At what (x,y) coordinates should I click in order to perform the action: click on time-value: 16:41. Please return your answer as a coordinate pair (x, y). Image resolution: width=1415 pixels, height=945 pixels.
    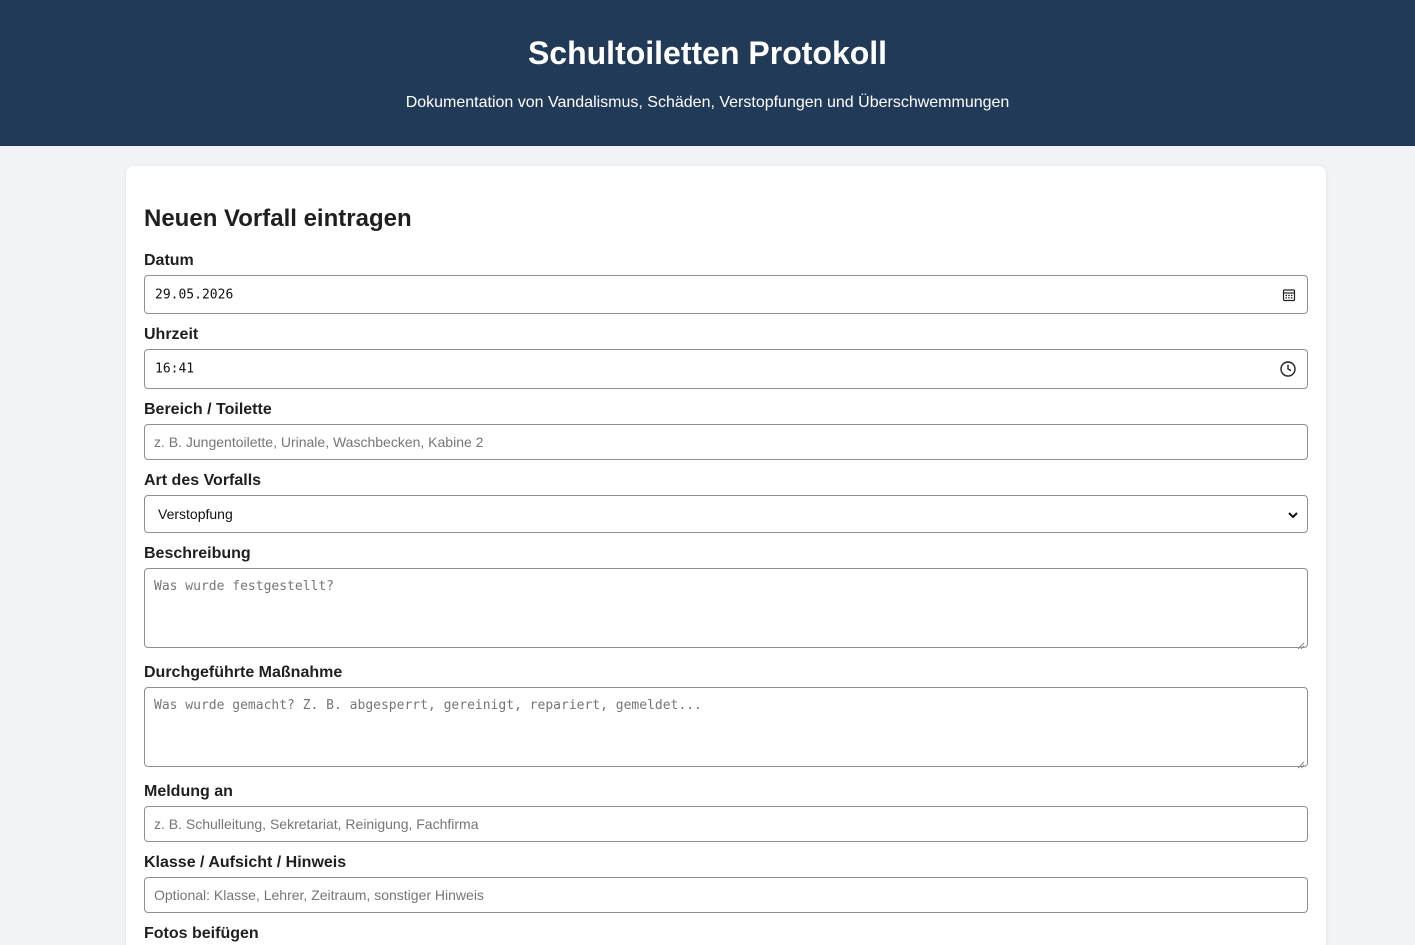
    Looking at the image, I should click on (175, 369).